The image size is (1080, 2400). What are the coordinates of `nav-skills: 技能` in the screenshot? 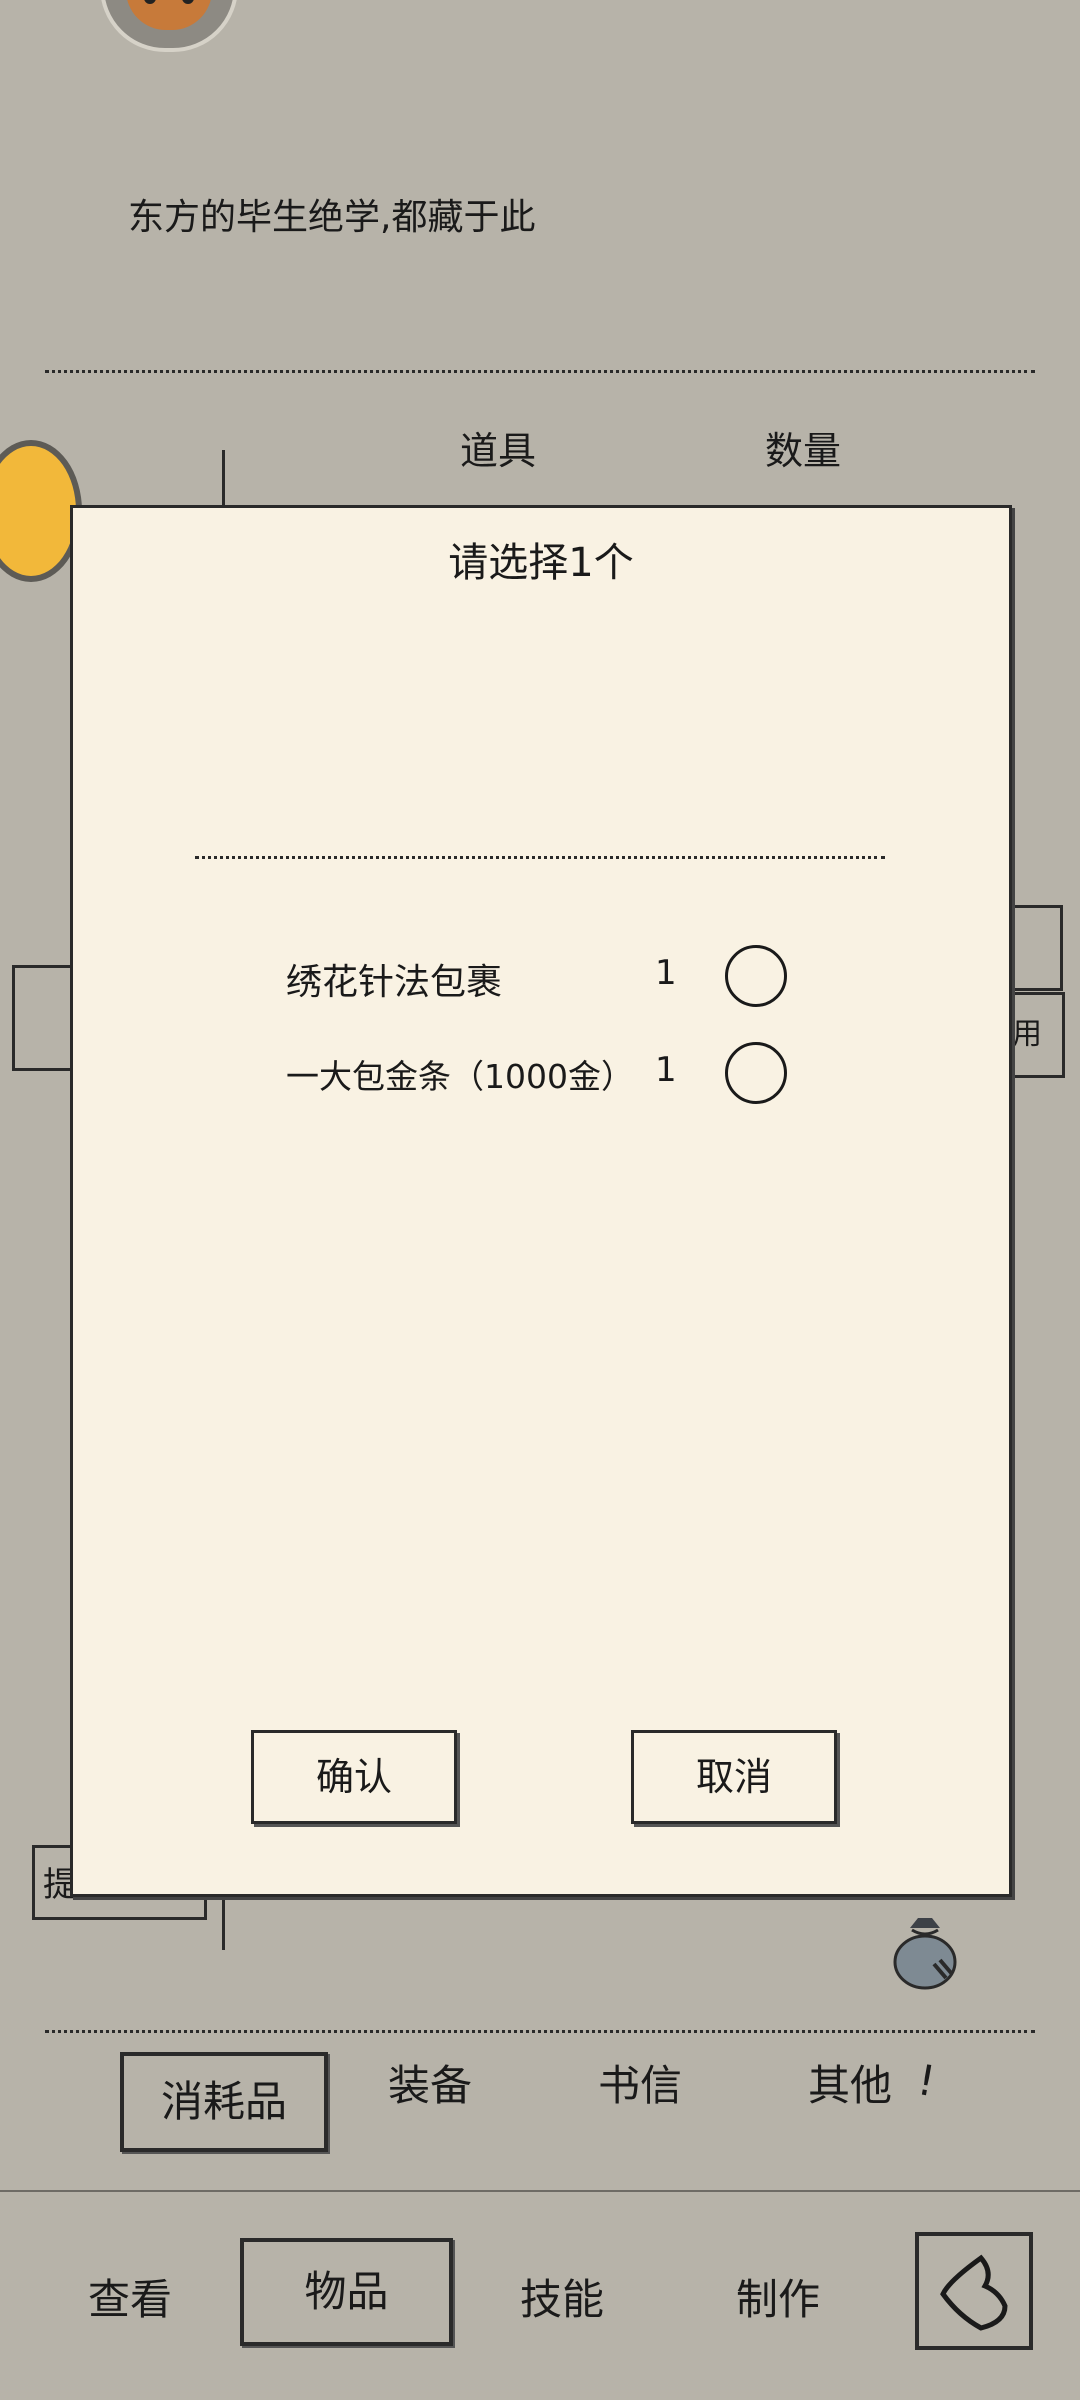 It's located at (562, 2296).